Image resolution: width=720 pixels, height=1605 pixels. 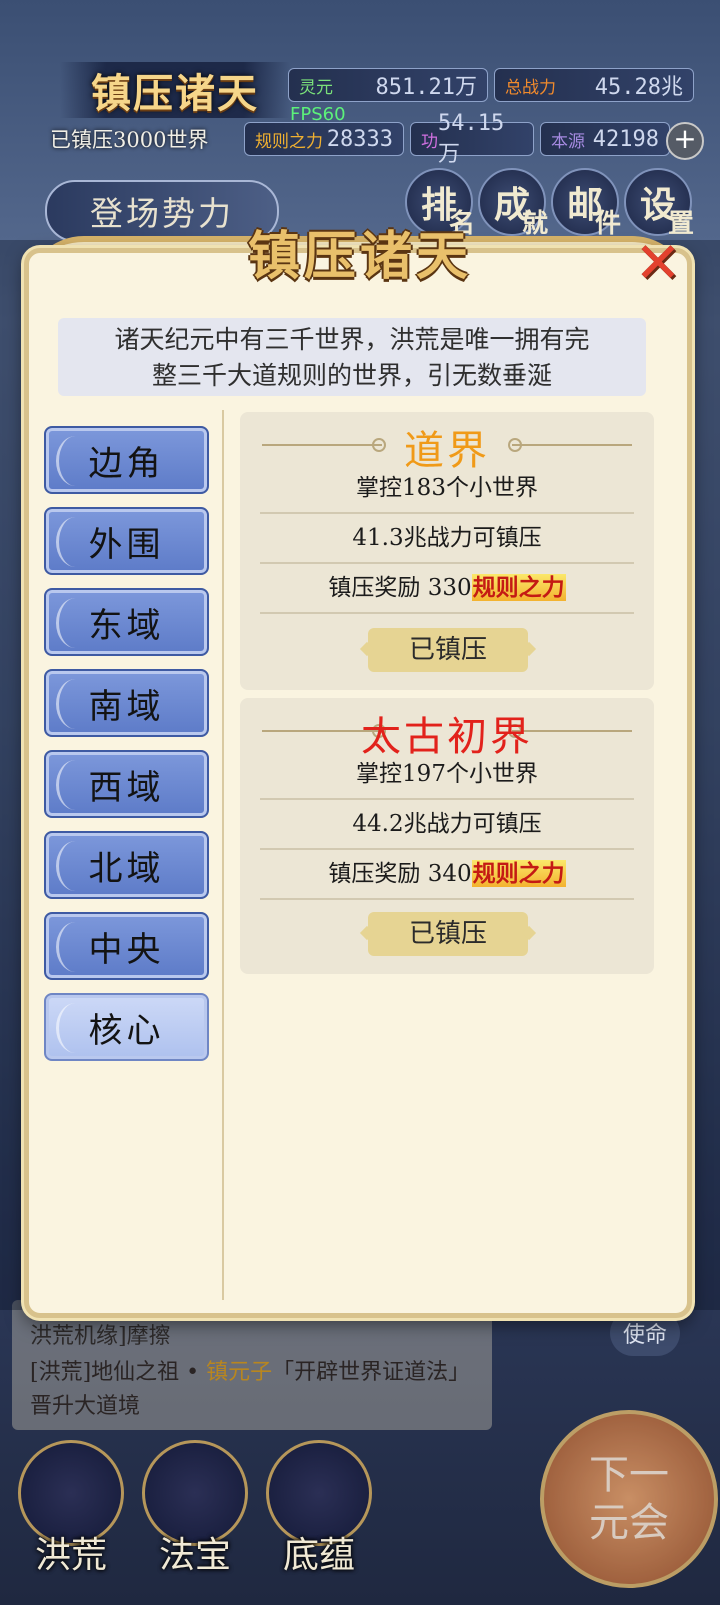 I want to click on settings-button: 设 置, so click(x=659, y=203).